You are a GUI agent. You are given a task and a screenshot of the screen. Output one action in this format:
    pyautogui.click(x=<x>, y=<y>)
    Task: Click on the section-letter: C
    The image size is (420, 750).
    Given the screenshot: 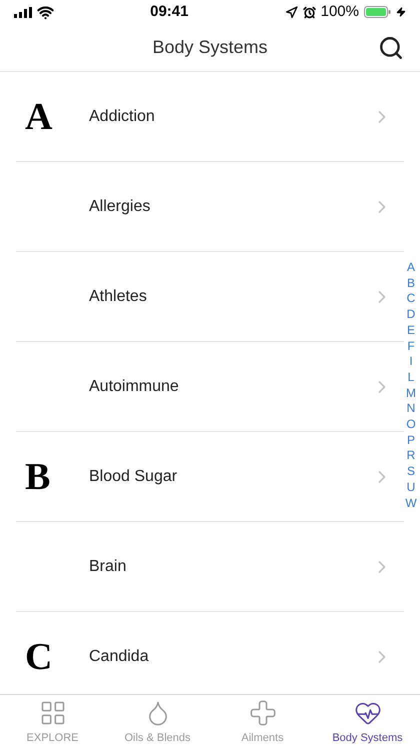 What is the action you would take?
    pyautogui.click(x=38, y=657)
    